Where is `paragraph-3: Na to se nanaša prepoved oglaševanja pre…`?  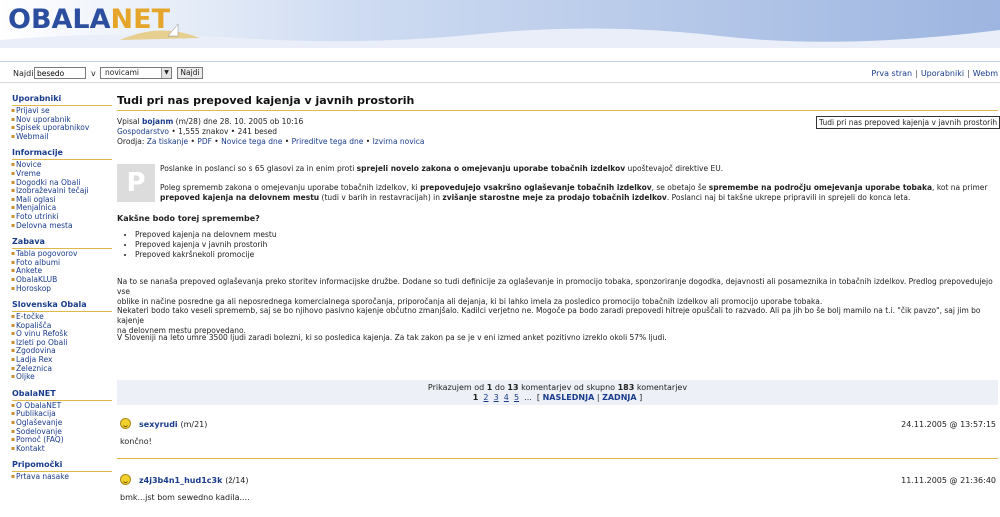 paragraph-3: Na to se nanaša prepoved oglaševanja pre… is located at coordinates (555, 291).